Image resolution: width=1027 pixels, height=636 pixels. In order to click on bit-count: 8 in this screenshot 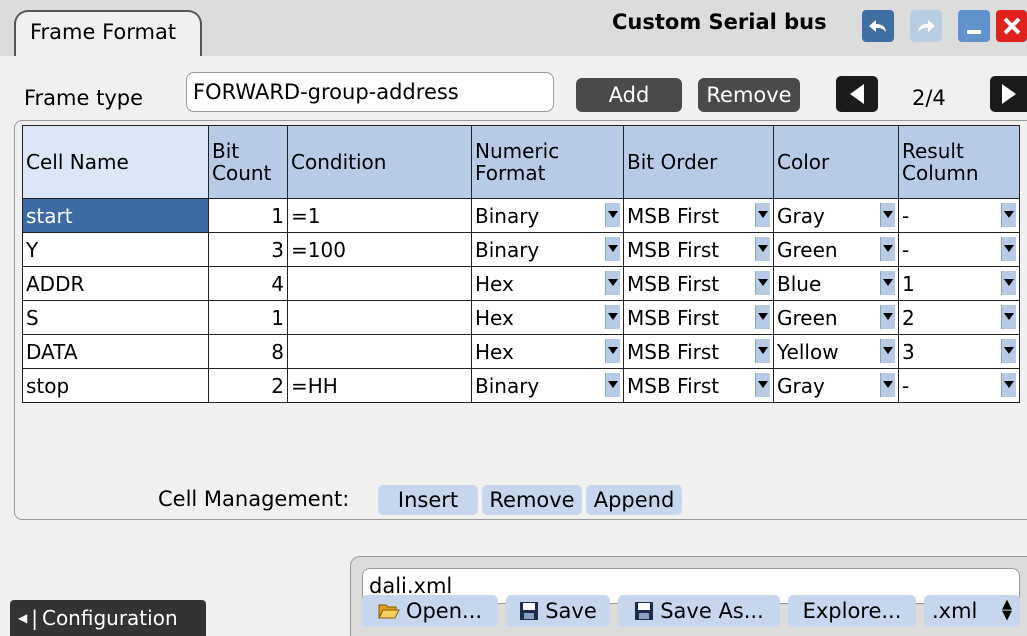, I will do `click(248, 351)`.